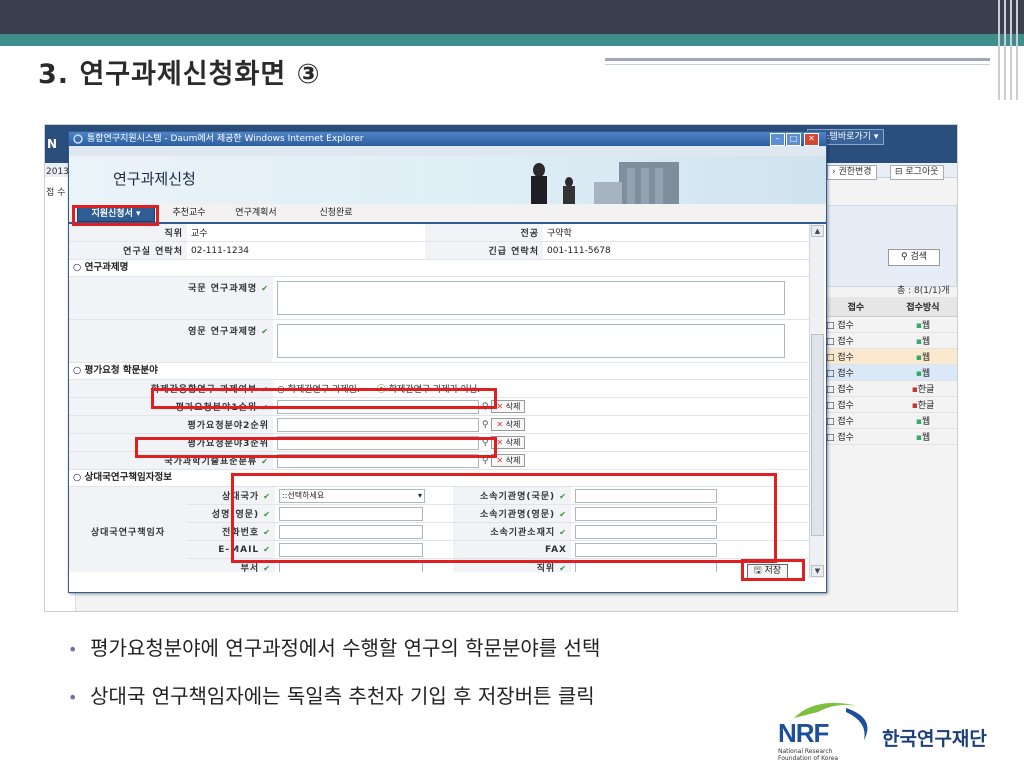 Image resolution: width=1024 pixels, height=768 pixels. Describe the element at coordinates (484, 250) in the screenshot. I see `emergency-phone-label: 긴급 연락처` at that location.